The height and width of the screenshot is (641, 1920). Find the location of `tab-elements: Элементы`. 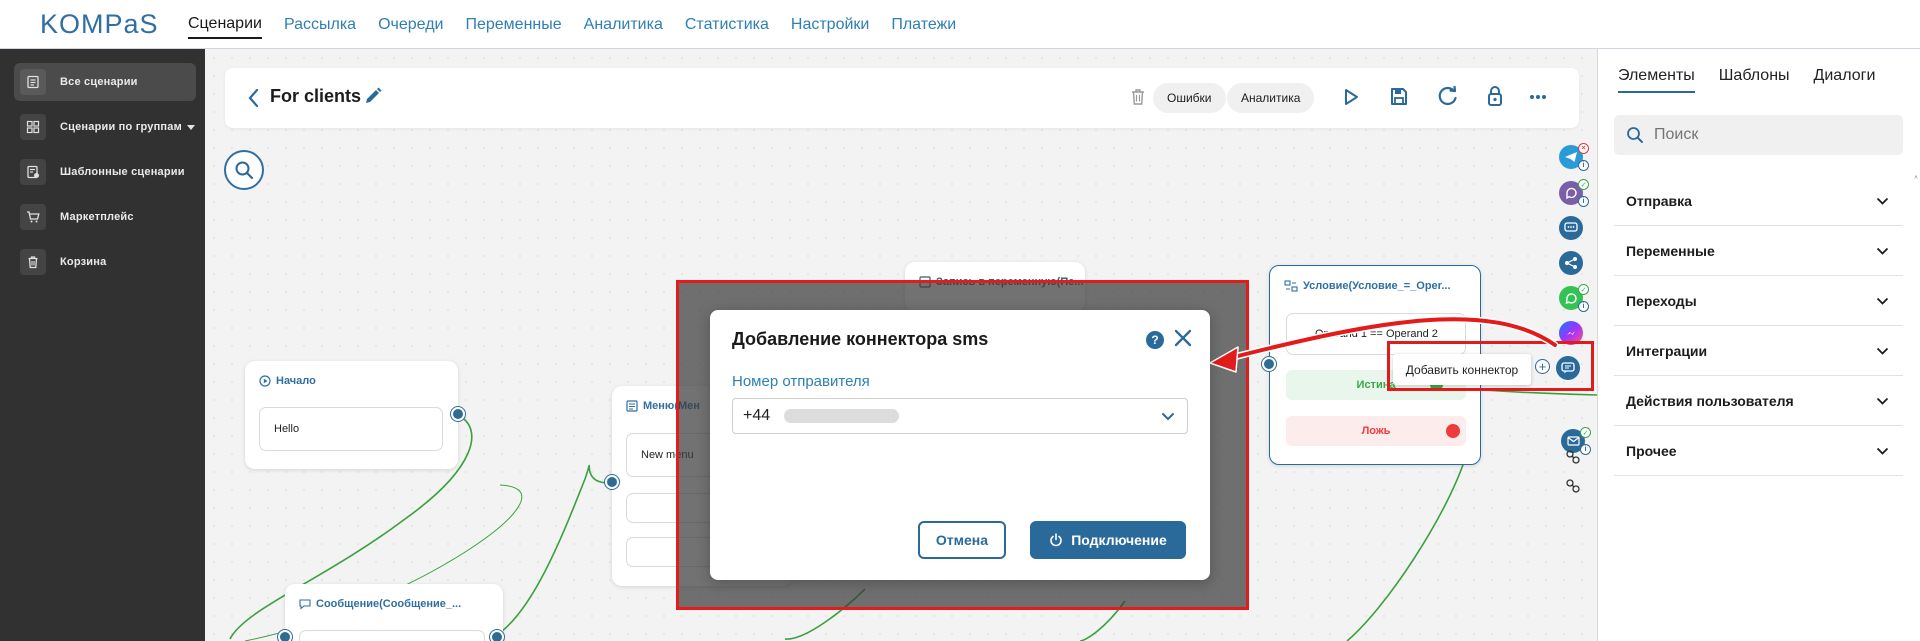

tab-elements: Элементы is located at coordinates (1656, 80).